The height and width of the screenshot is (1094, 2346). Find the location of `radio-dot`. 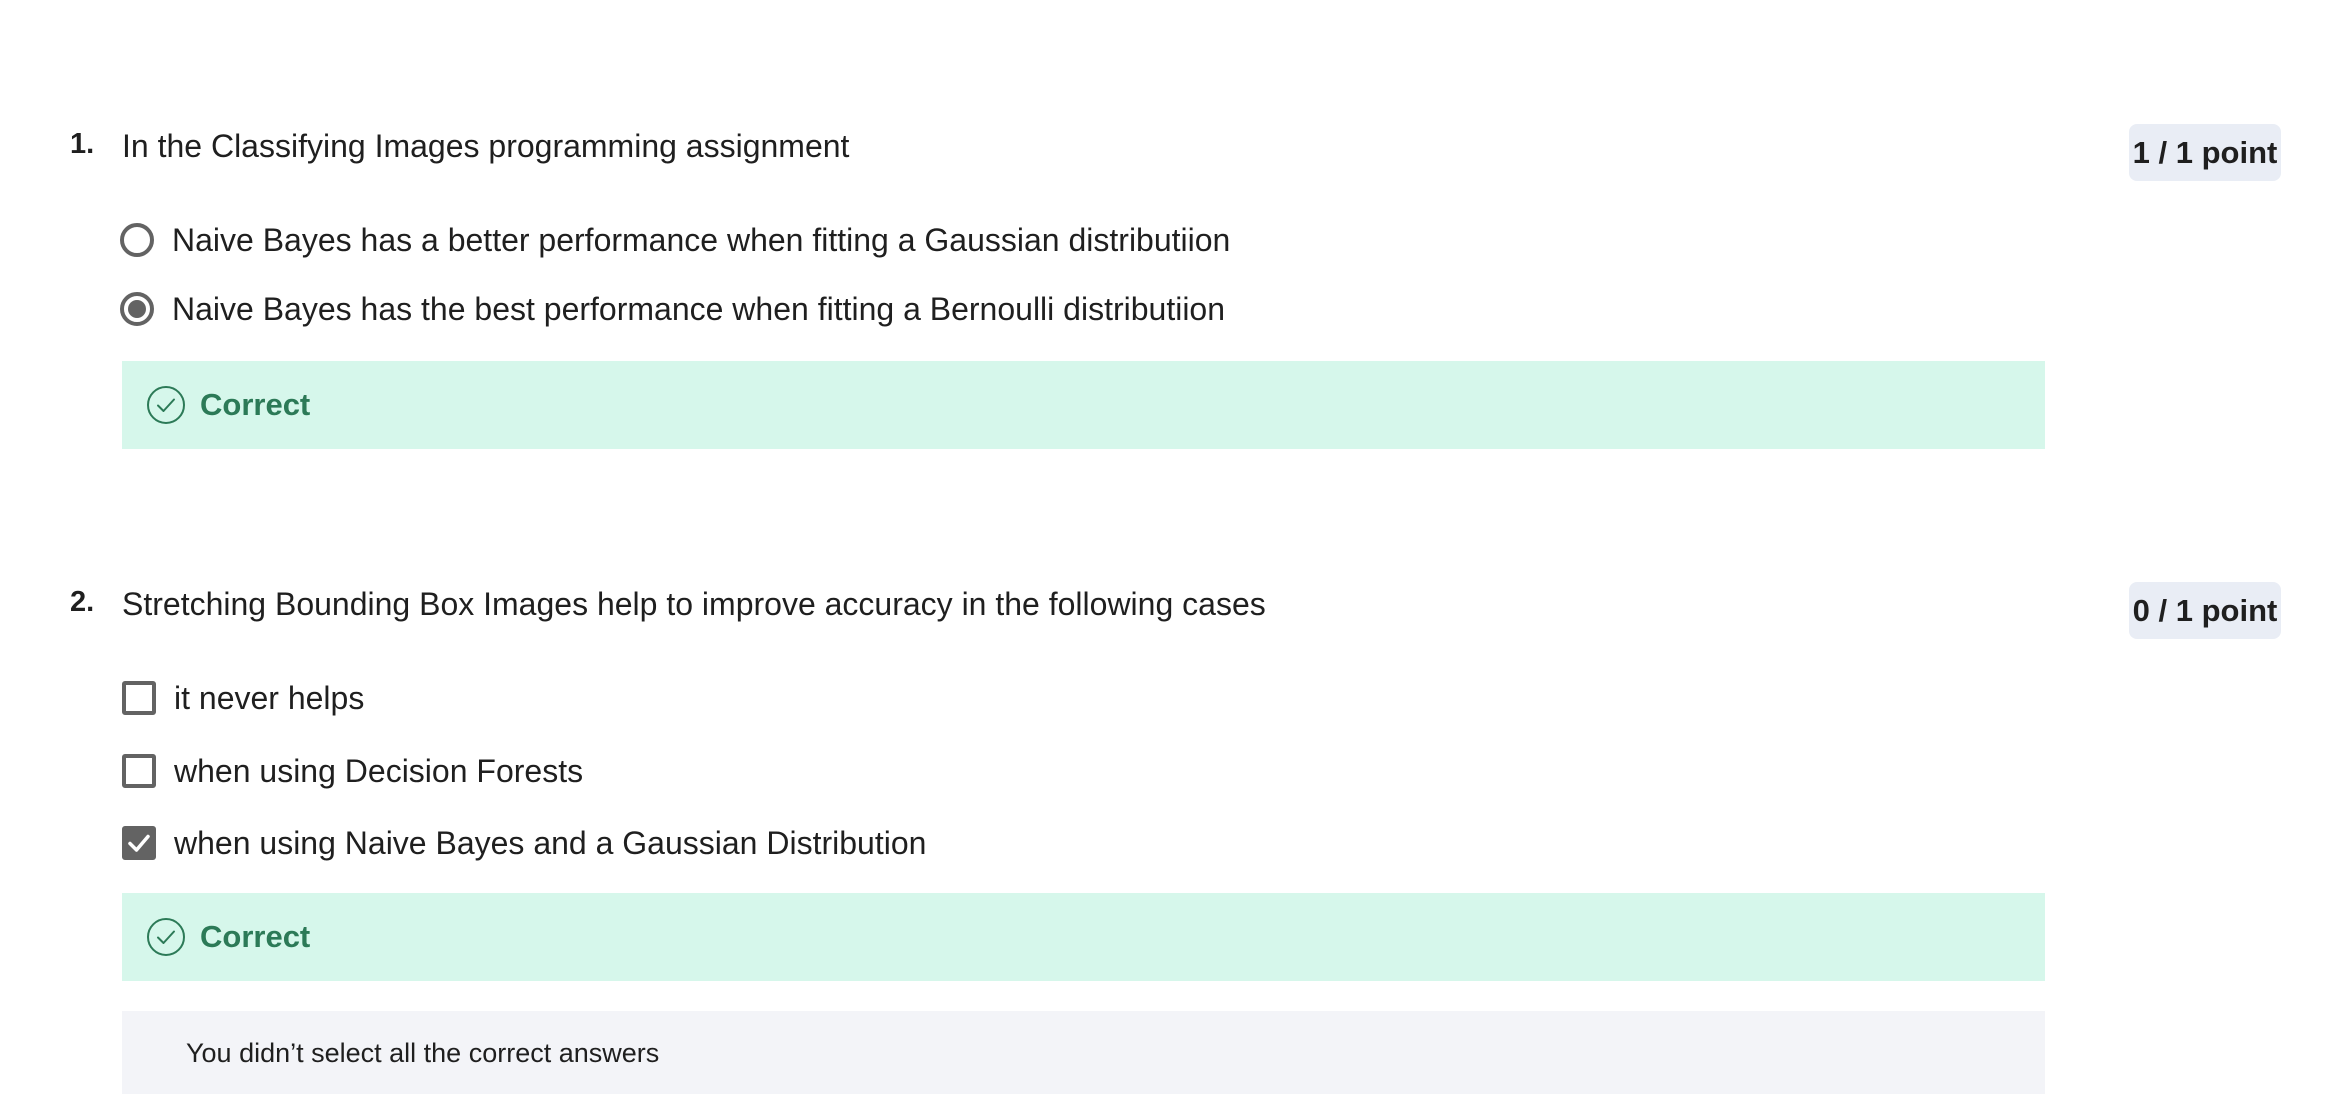

radio-dot is located at coordinates (137, 309).